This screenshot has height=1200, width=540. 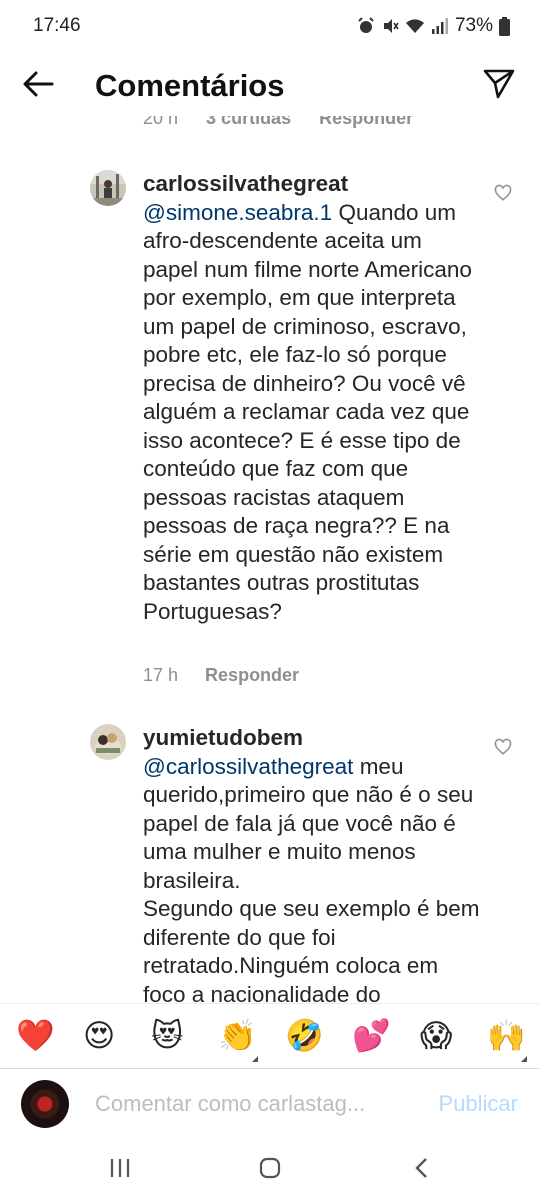 What do you see at coordinates (391, 26) in the screenshot?
I see `mute-icon` at bounding box center [391, 26].